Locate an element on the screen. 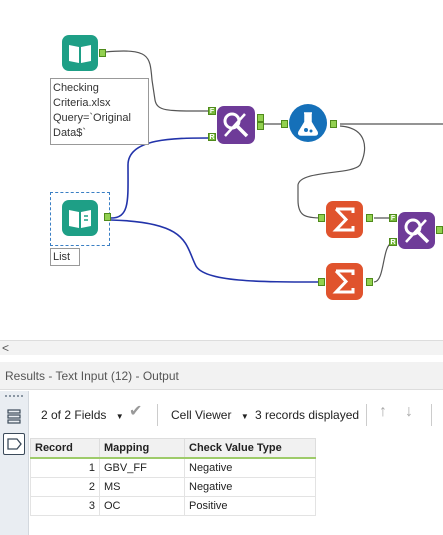 This screenshot has width=443, height=535. record-cell: 3 is located at coordinates (65, 506).